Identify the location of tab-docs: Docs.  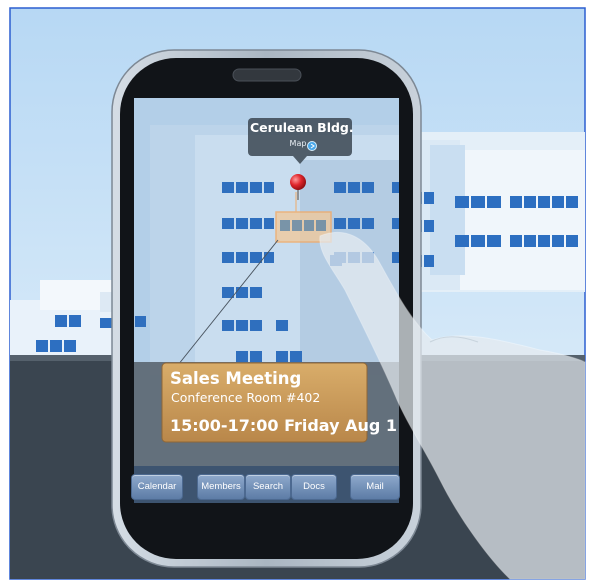
(314, 487).